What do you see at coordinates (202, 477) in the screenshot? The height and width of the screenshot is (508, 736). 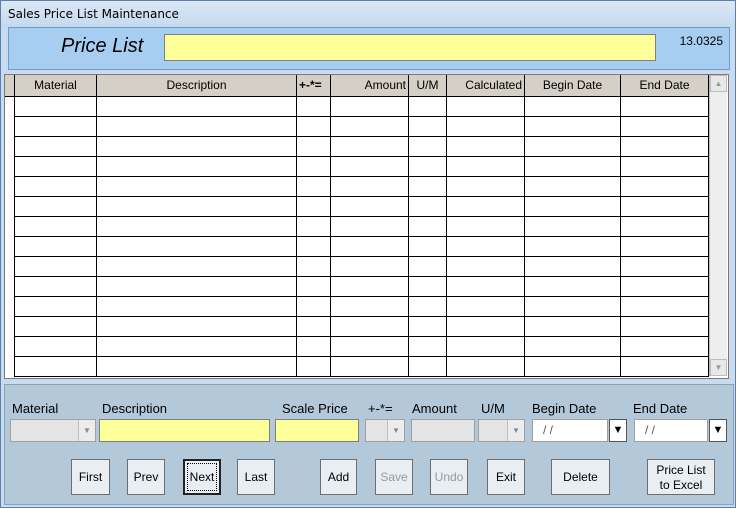 I see `next-button: Next` at bounding box center [202, 477].